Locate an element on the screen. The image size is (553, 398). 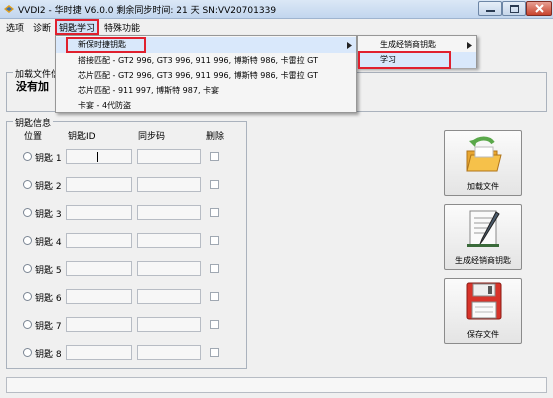
load-status-text: 没有加 is located at coordinates (32, 86).